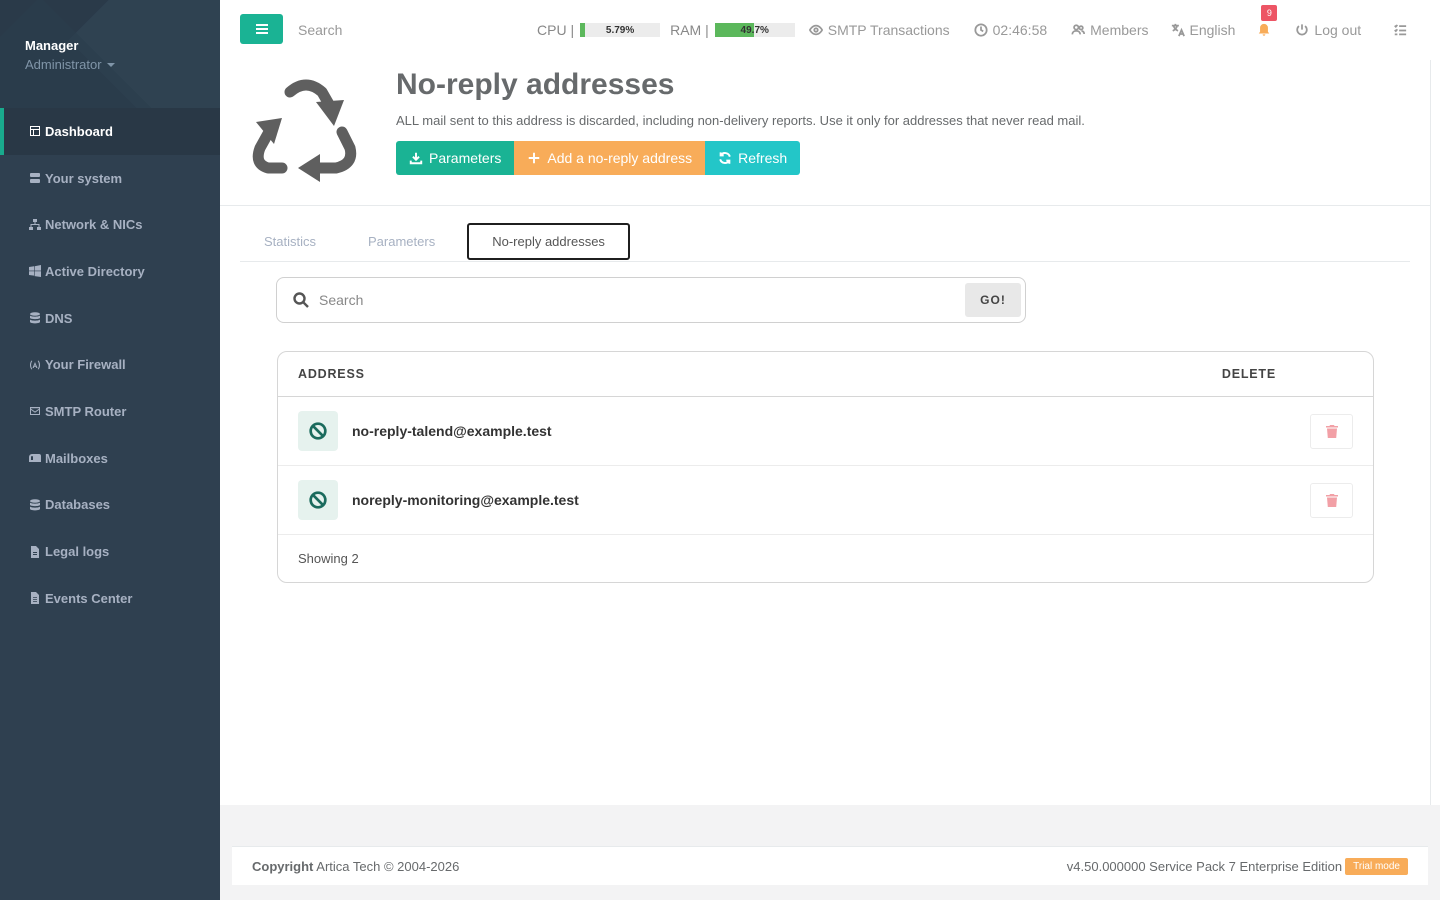 The height and width of the screenshot is (900, 1440). What do you see at coordinates (815, 30) in the screenshot?
I see `eye-icon` at bounding box center [815, 30].